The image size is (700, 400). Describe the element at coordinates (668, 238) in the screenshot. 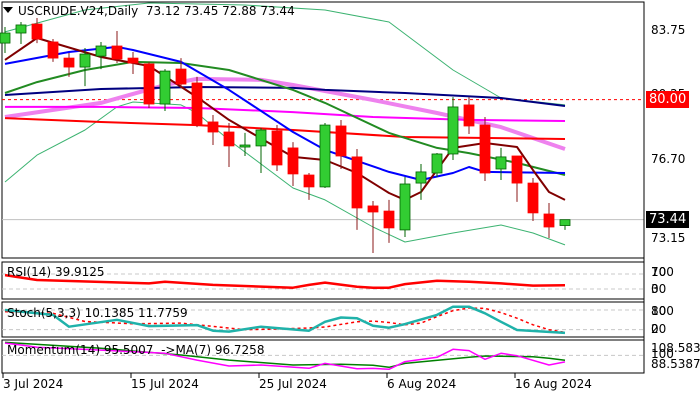

I see `price-tick: 73.15` at that location.